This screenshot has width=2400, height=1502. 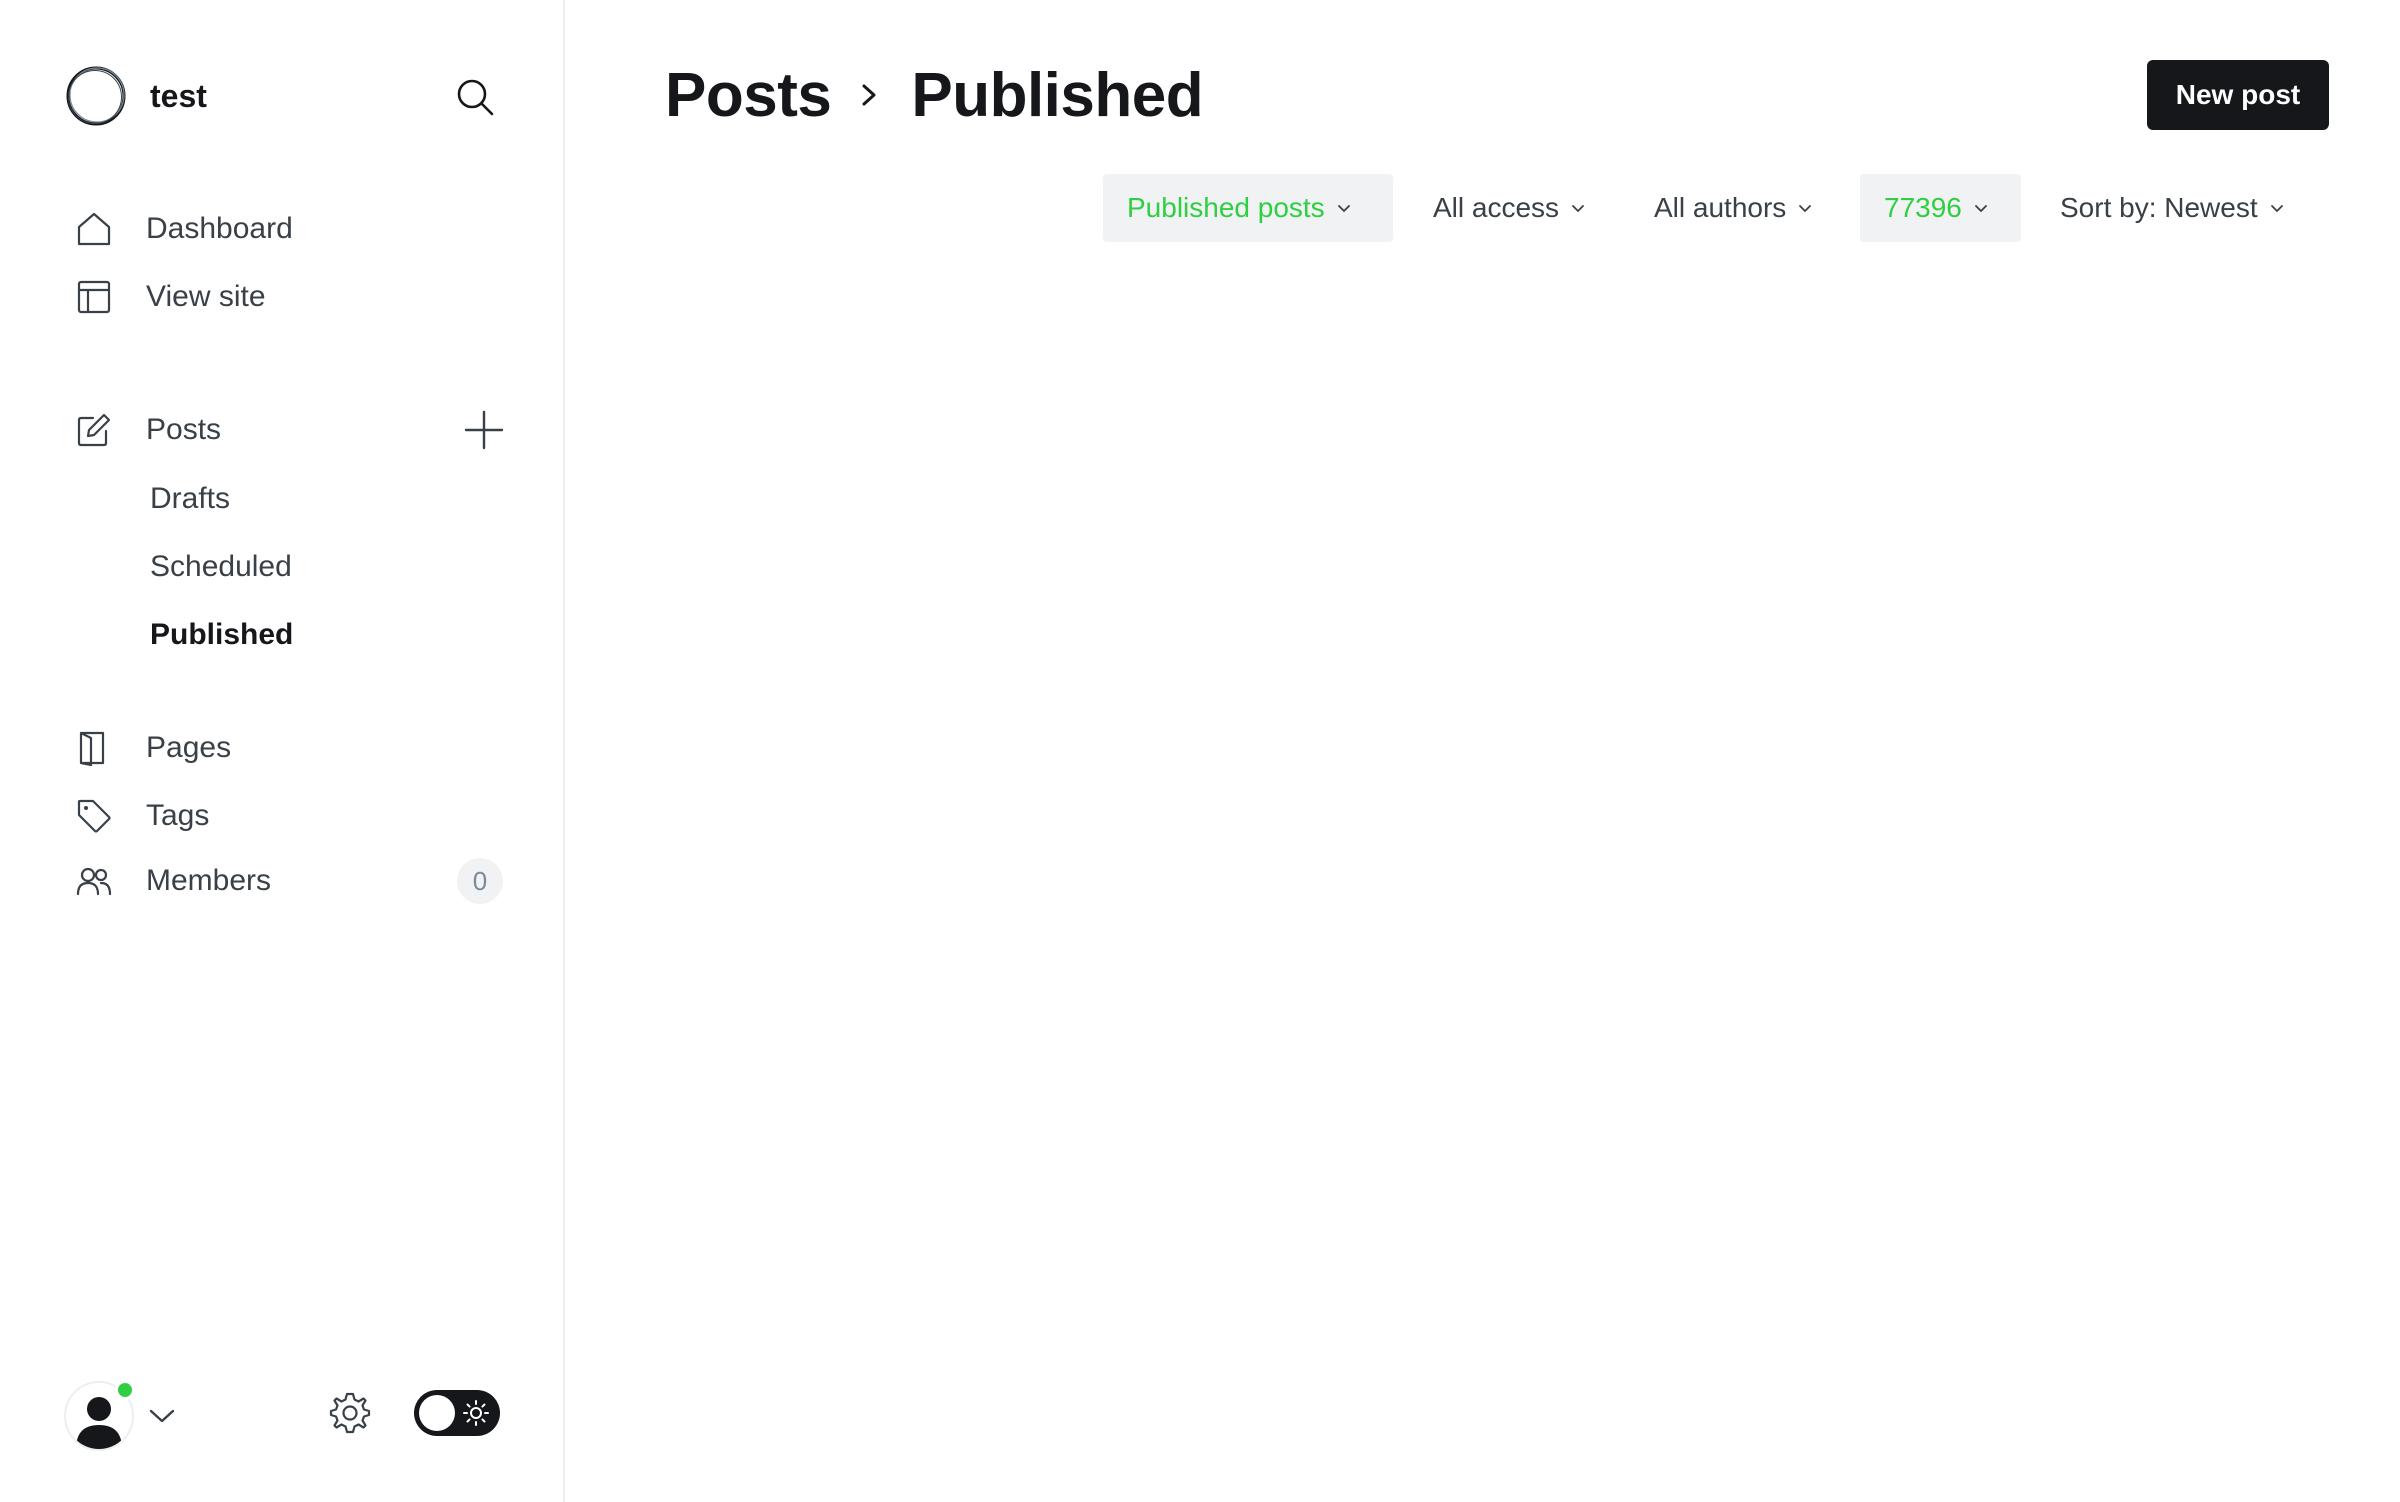 I want to click on filter-post-type: Published posts, so click(x=1248, y=208).